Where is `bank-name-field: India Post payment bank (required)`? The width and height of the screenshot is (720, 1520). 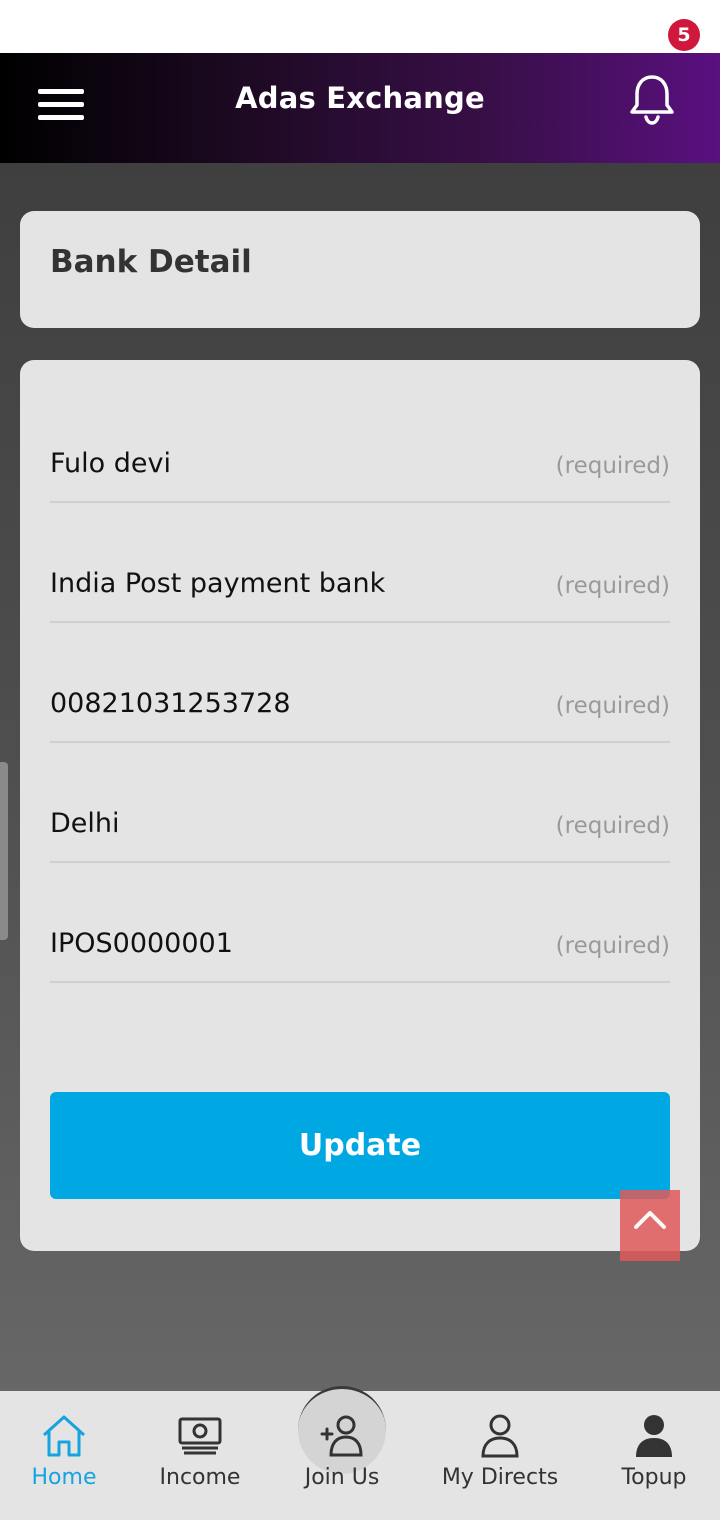 bank-name-field: India Post payment bank (required) is located at coordinates (360, 563).